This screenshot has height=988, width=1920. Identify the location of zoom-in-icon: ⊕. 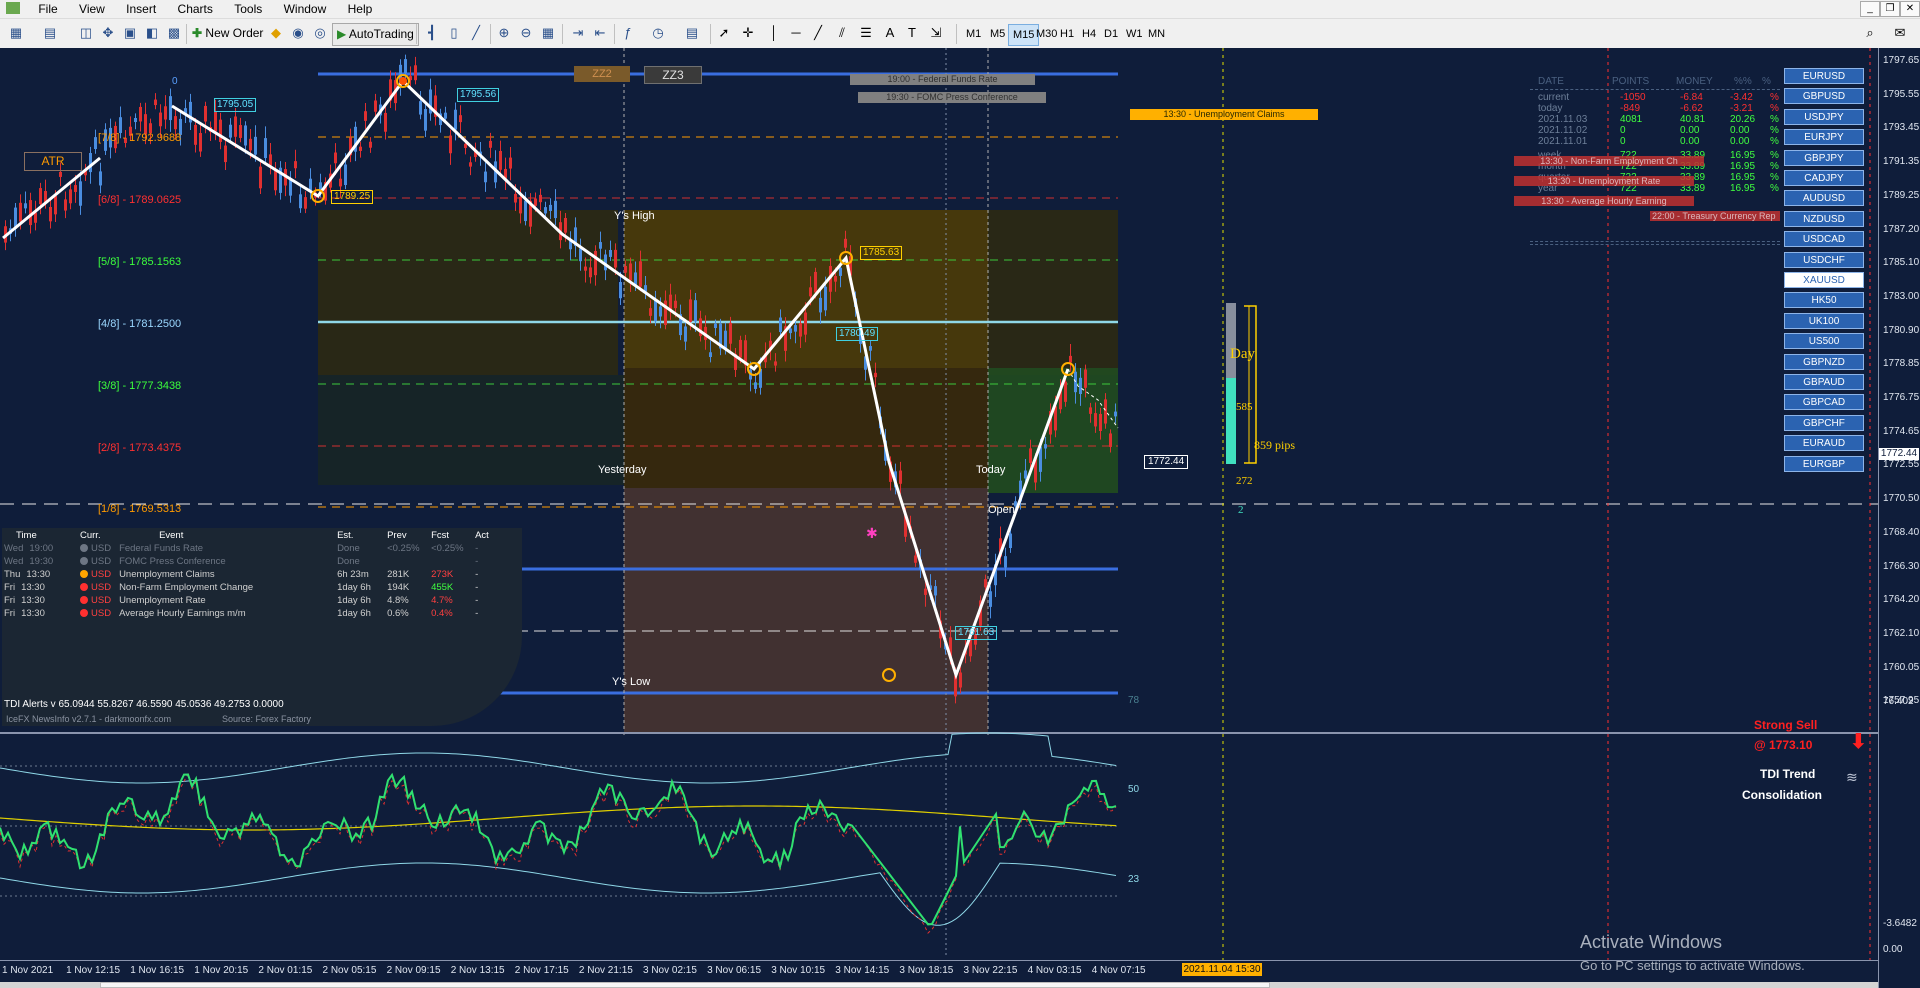
(504, 33).